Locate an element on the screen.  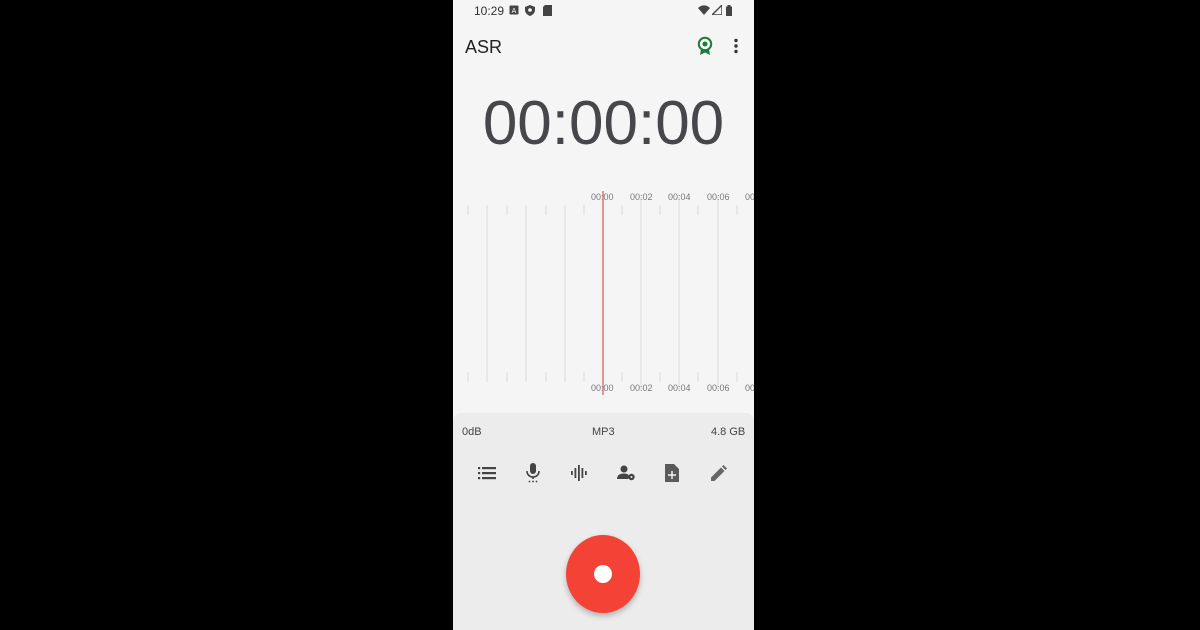
edit-icon is located at coordinates (719, 473).